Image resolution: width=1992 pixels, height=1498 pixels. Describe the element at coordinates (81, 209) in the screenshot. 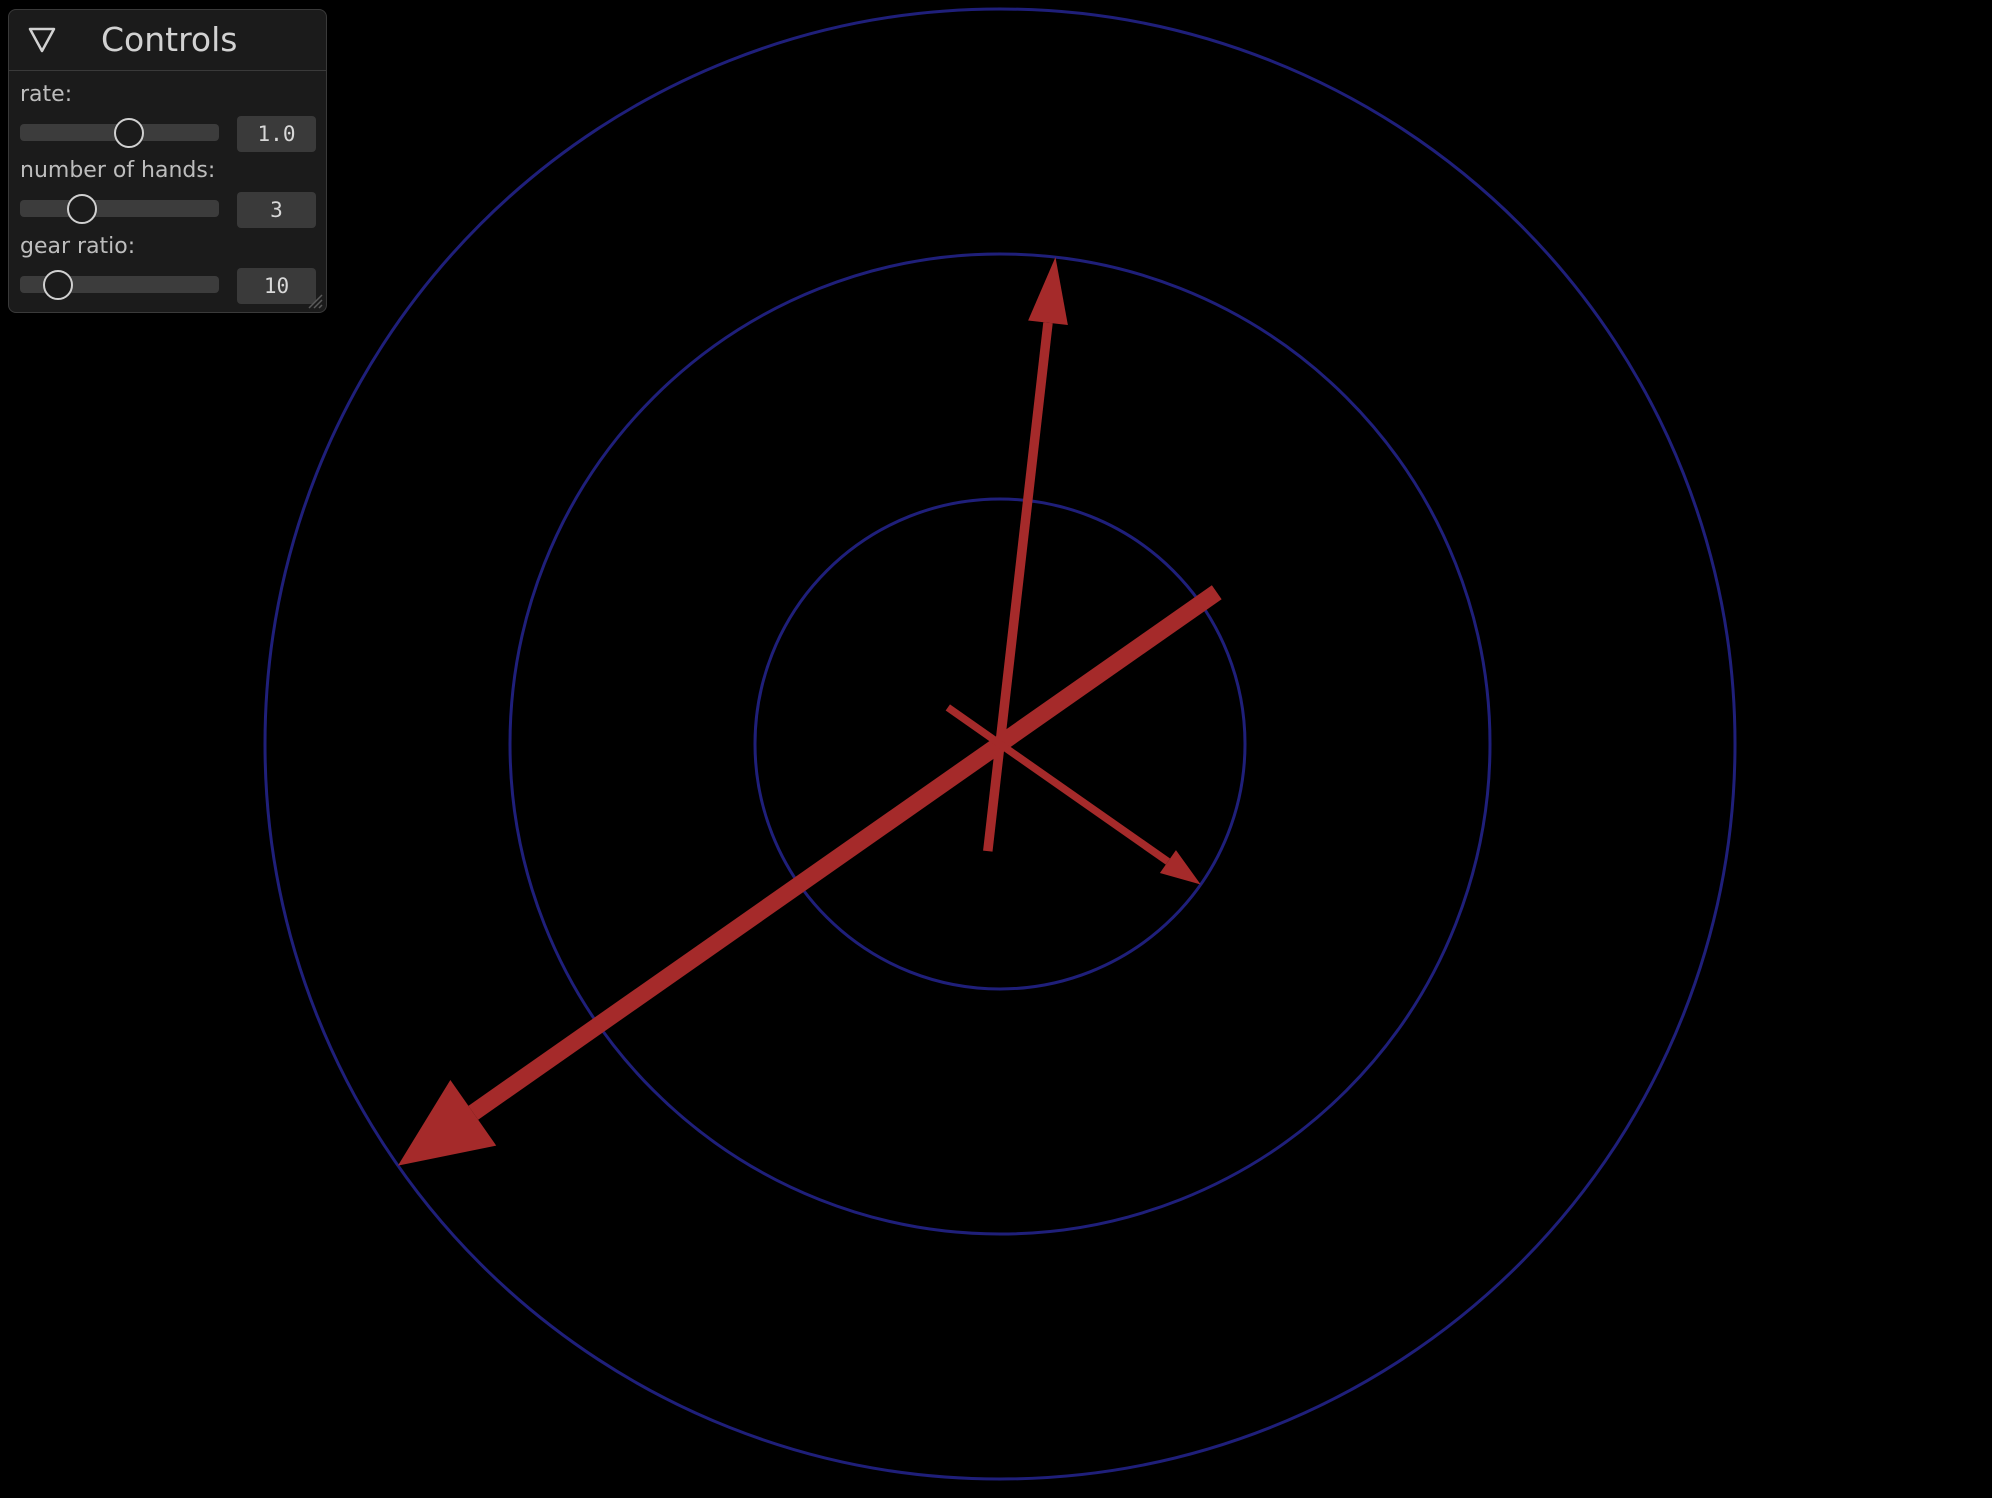

I see `number-of-hands-slider-thumb` at that location.